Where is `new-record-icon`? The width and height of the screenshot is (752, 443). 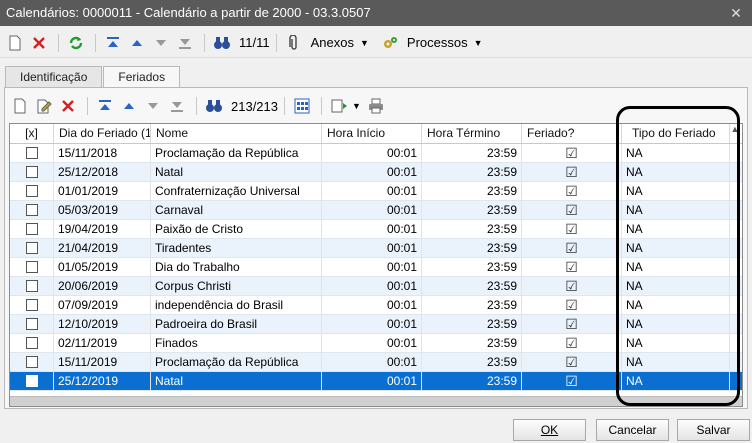
new-record-icon is located at coordinates (15, 43).